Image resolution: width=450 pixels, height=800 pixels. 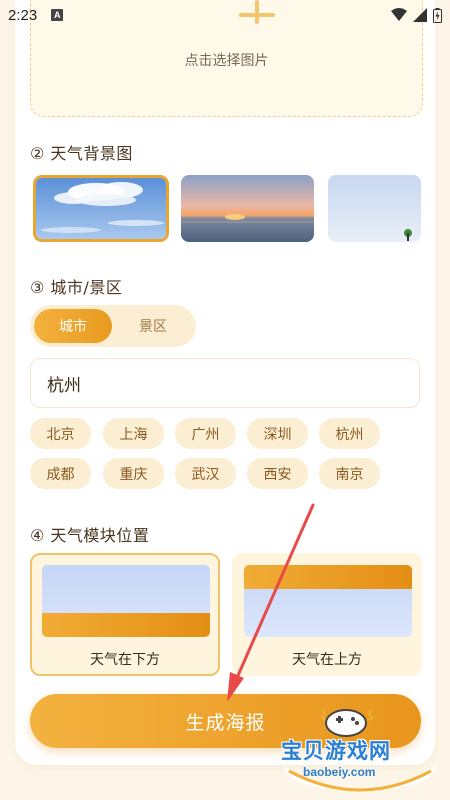 What do you see at coordinates (349, 473) in the screenshot?
I see `city-chip: 南京` at bounding box center [349, 473].